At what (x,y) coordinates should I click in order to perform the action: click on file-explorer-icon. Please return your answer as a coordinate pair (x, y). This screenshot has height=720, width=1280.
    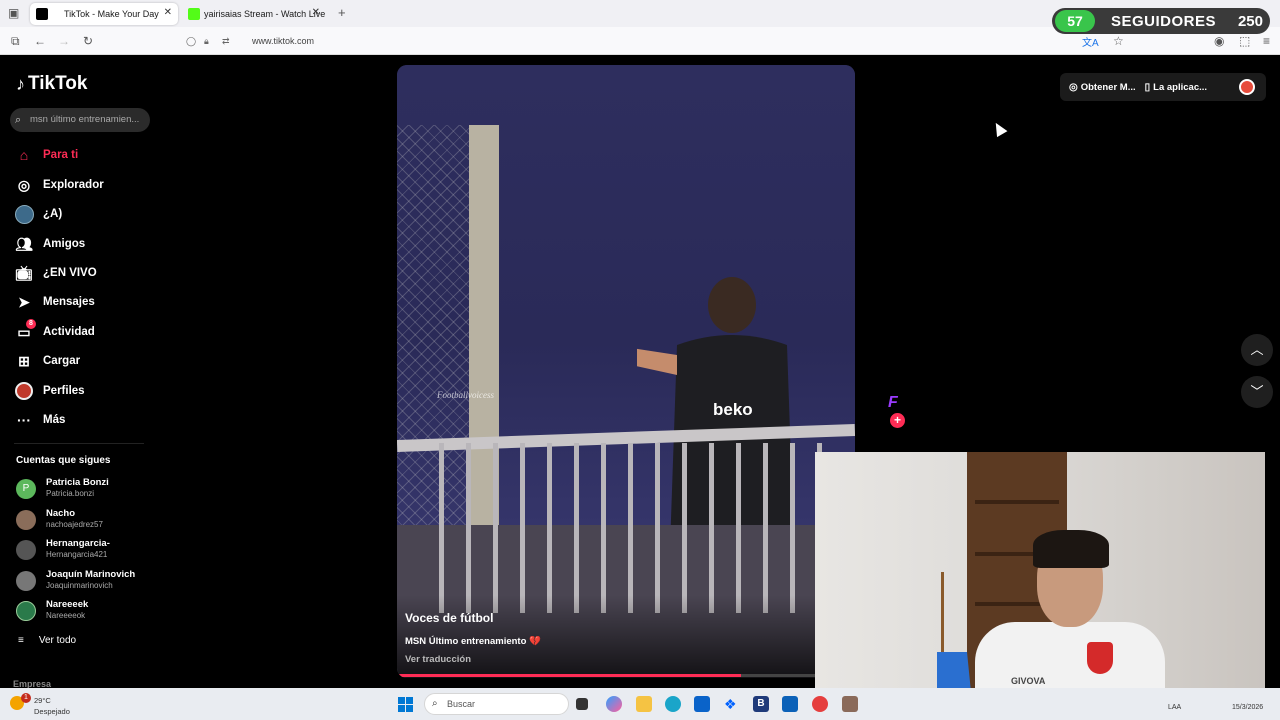
    Looking at the image, I should click on (644, 704).